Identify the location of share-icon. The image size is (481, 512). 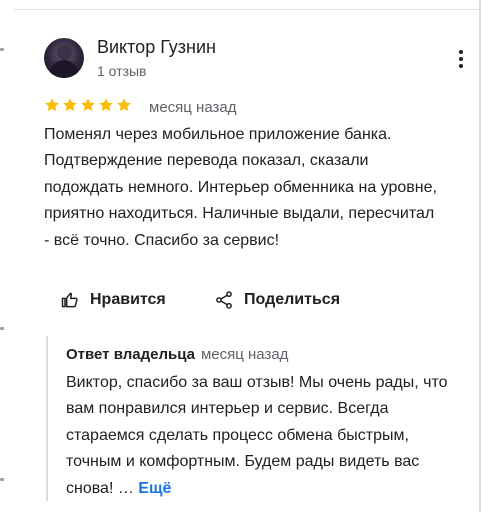
(224, 300).